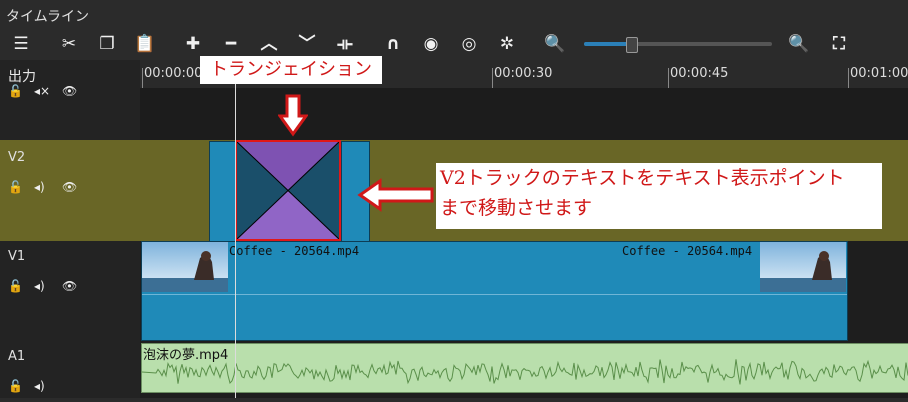 This screenshot has height=402, width=908. I want to click on v1-thumbnail-left, so click(185, 267).